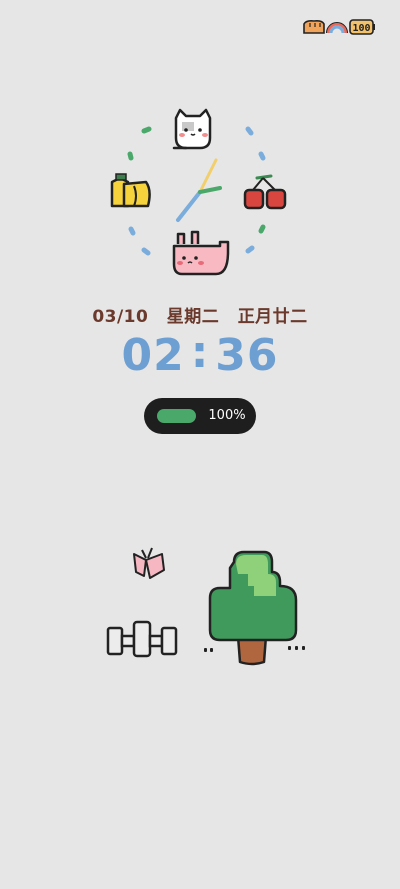  I want to click on battery-level-text: 100, so click(361, 28).